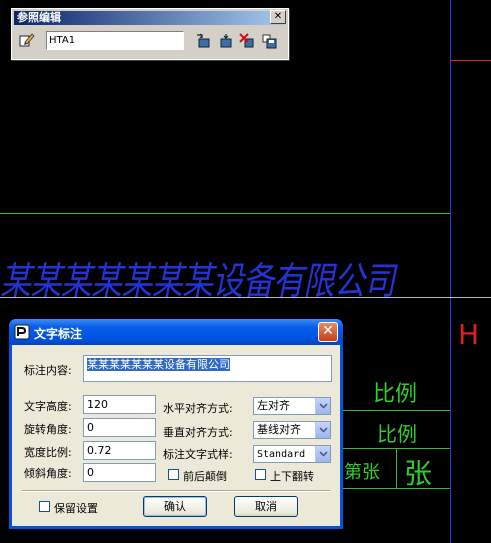 The height and width of the screenshot is (543, 491). Describe the element at coordinates (198, 454) in the screenshot. I see `style-label: 标注文字式样:` at that location.